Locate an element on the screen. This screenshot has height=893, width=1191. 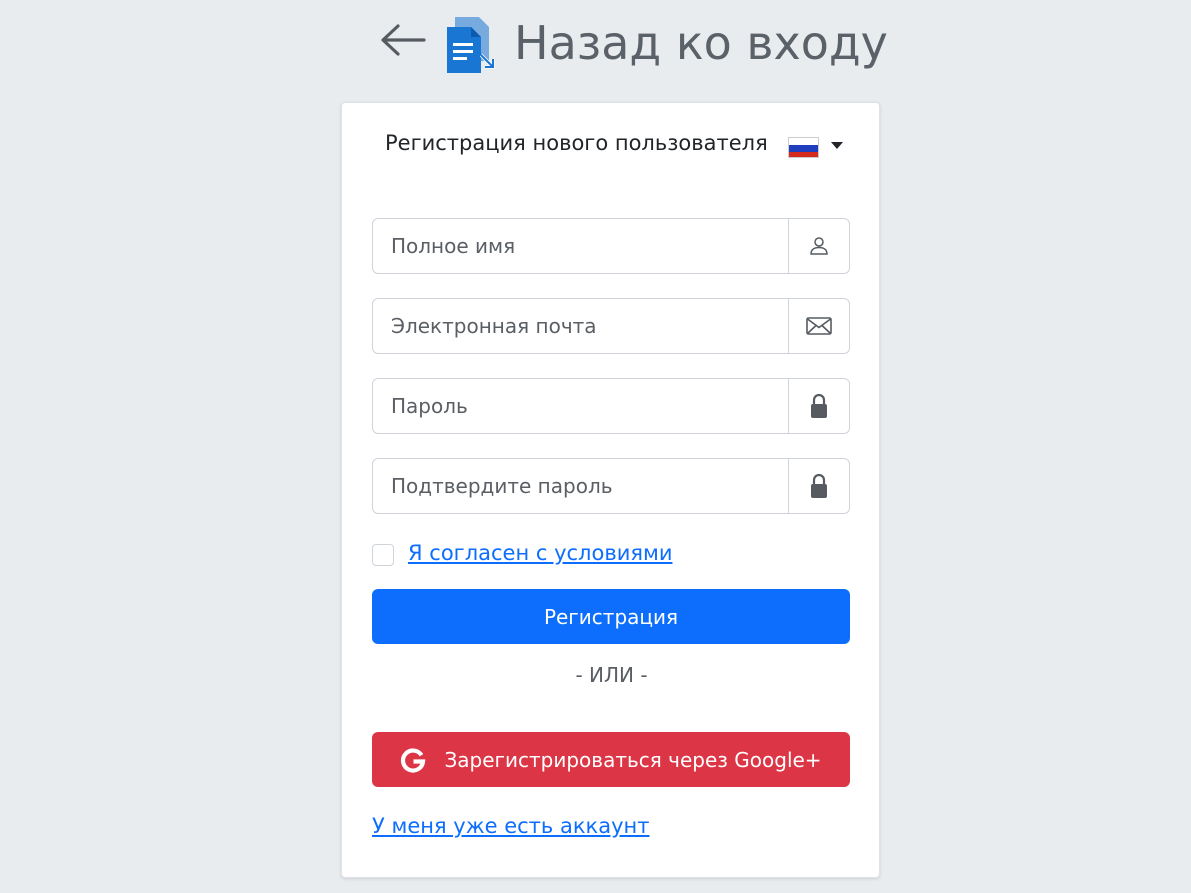
full-name-addon is located at coordinates (818, 246).